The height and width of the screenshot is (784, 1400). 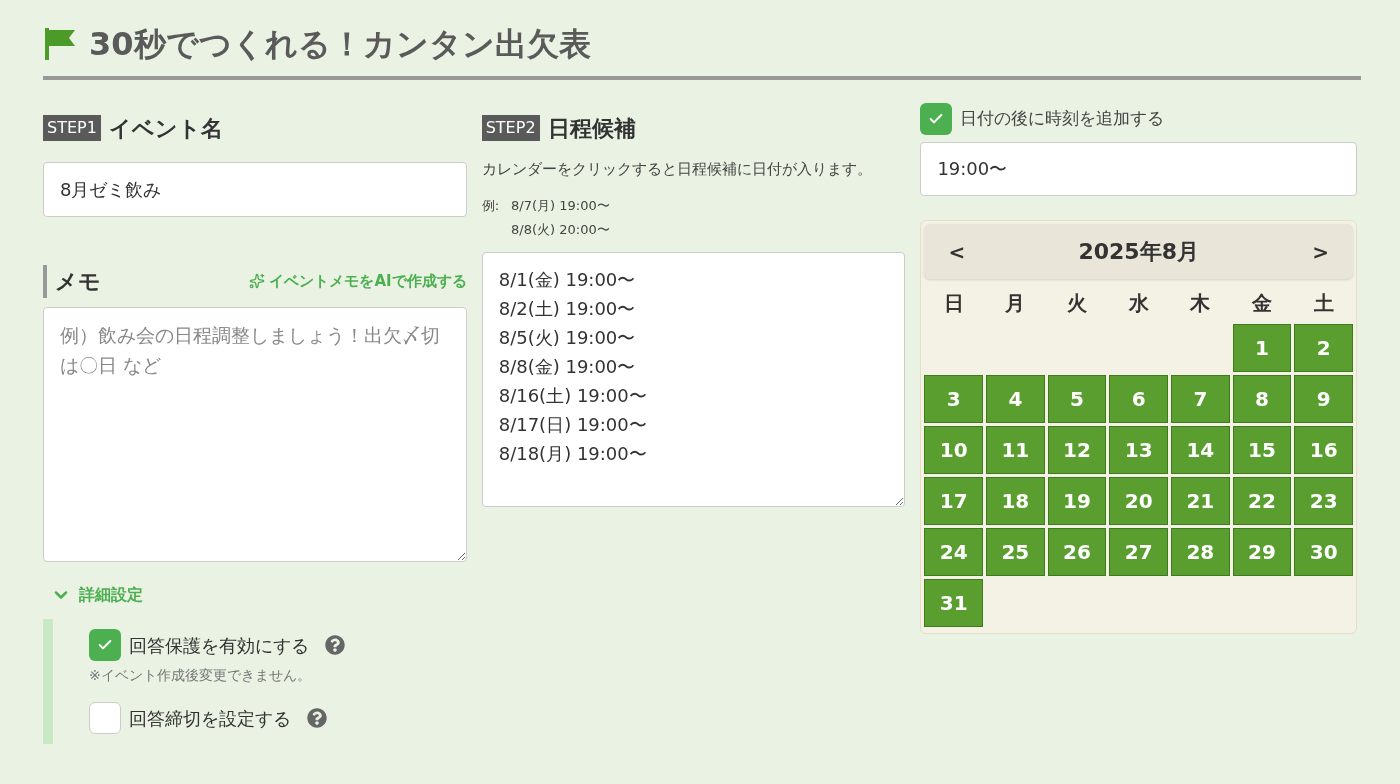 I want to click on step-badge: STEP2, so click(x=510, y=128).